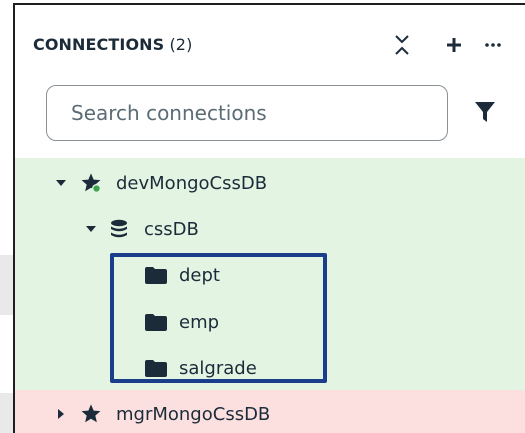 This screenshot has width=525, height=433. Describe the element at coordinates (142, 229) in the screenshot. I see `database-item-cssDB: cssDB` at that location.